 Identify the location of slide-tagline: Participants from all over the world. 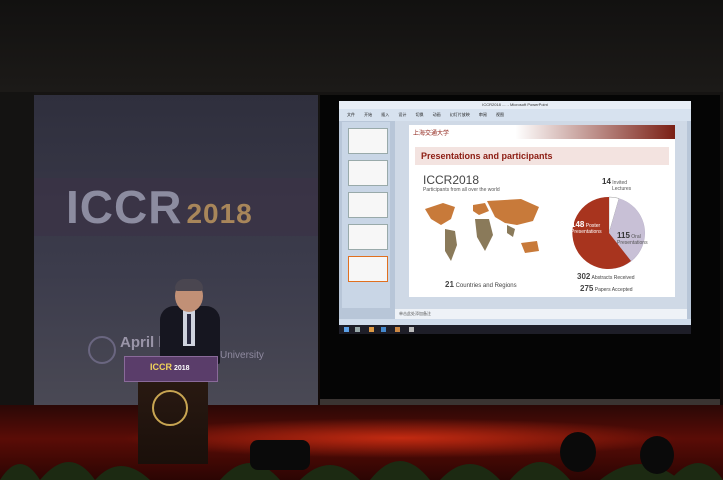
(461, 190).